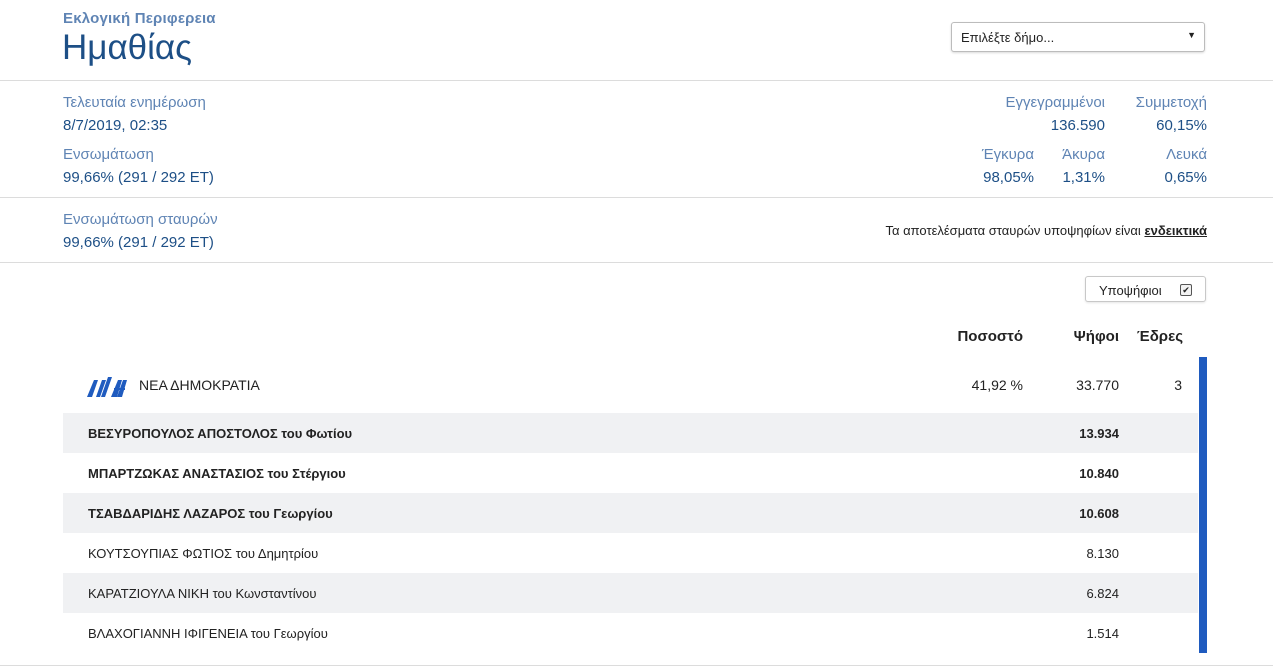 The image size is (1273, 669). What do you see at coordinates (990, 336) in the screenshot?
I see `column-header-percent: Ποσοστό` at bounding box center [990, 336].